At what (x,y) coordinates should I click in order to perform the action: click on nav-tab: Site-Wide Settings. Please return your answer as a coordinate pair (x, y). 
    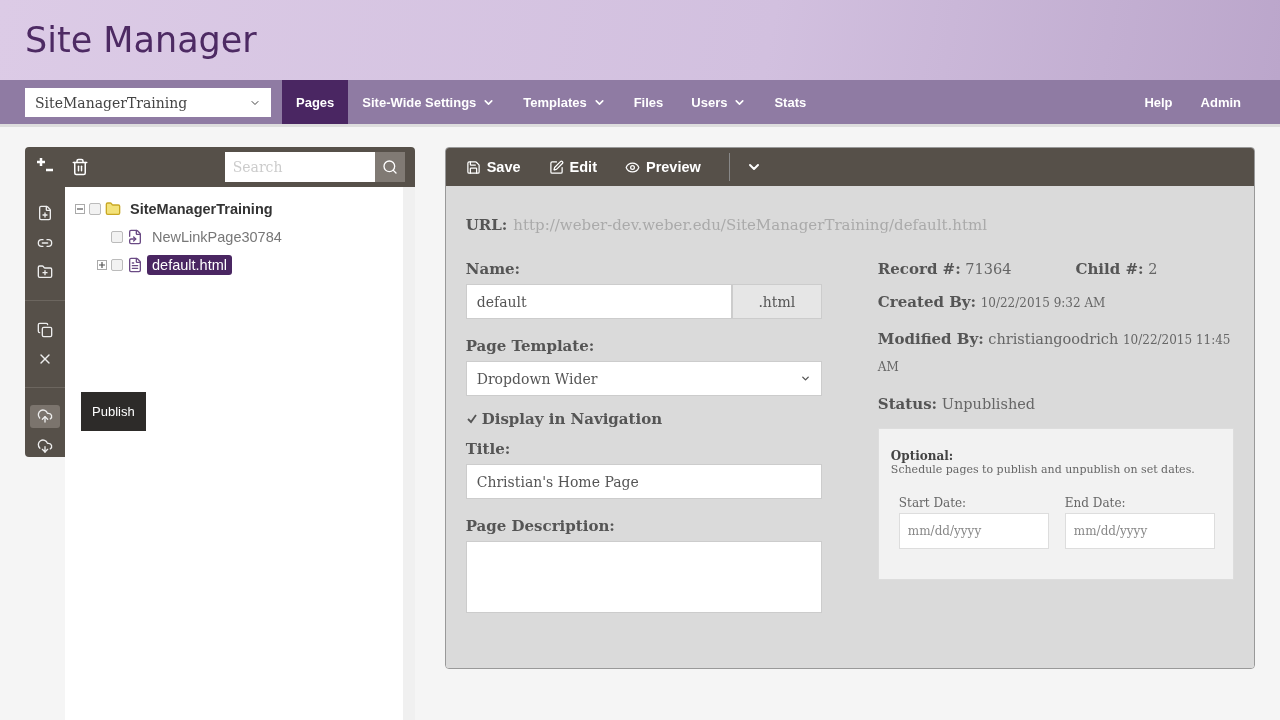
    Looking at the image, I should click on (429, 102).